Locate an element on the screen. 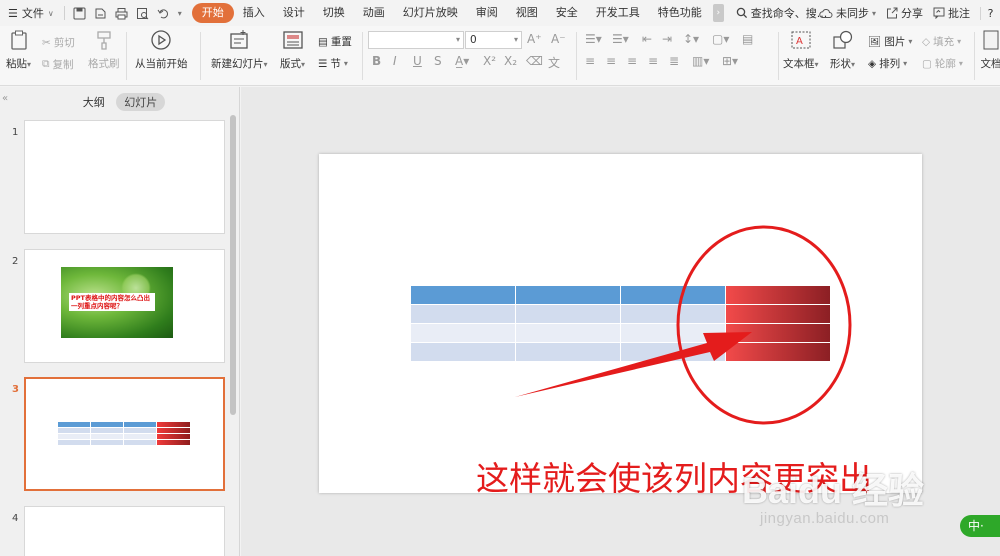 Image resolution: width=1000 pixels, height=556 pixels. ime-indicator: 中· is located at coordinates (980, 526).